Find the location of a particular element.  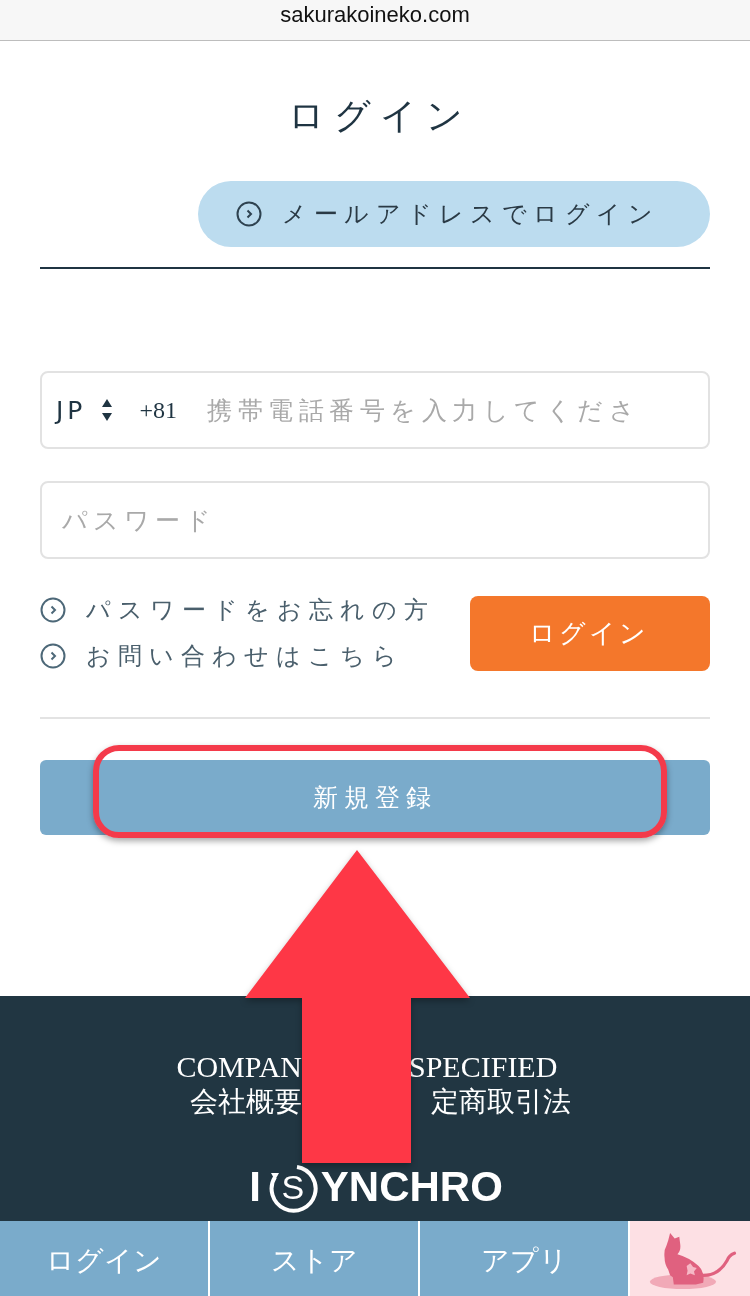

help-link: お問い合わせはこちら is located at coordinates (237, 656).